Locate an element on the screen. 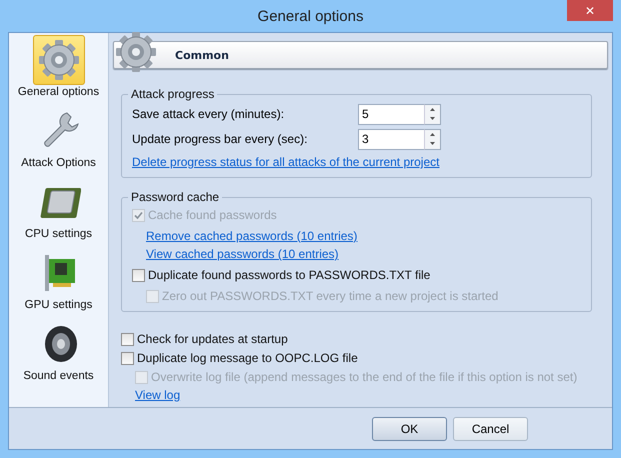 The image size is (621, 458). dialog-button: OK is located at coordinates (409, 428).